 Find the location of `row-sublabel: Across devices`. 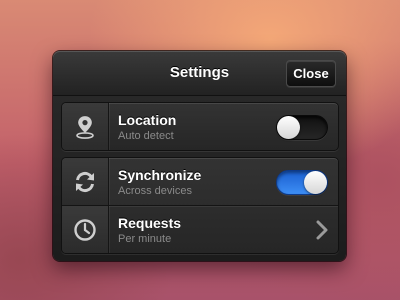

row-sublabel: Across devices is located at coordinates (155, 191).